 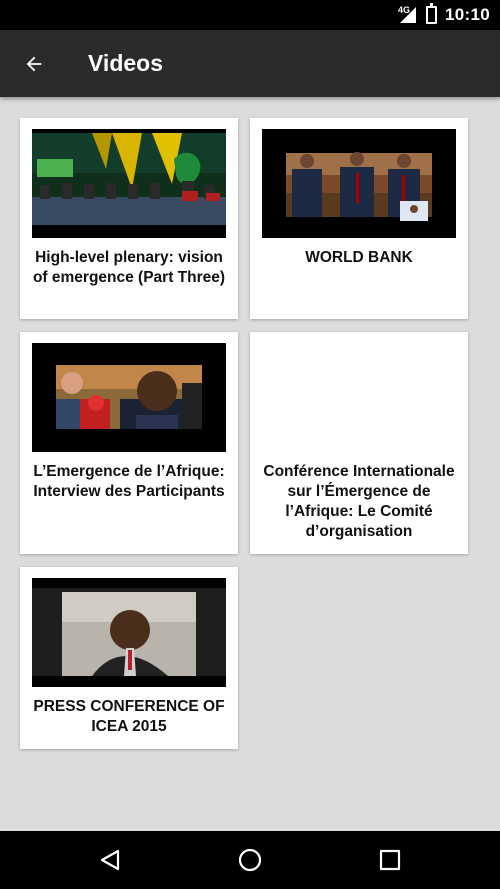 What do you see at coordinates (359, 257) in the screenshot?
I see `video-title: WORLD BANK` at bounding box center [359, 257].